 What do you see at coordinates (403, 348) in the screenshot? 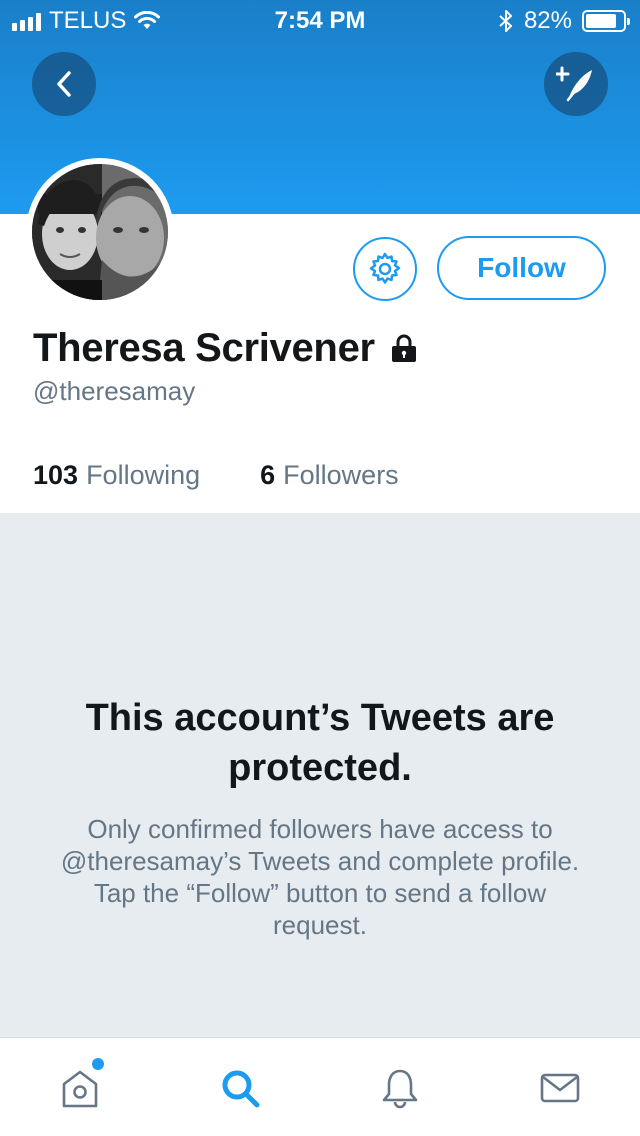
I see `lock-icon` at bounding box center [403, 348].